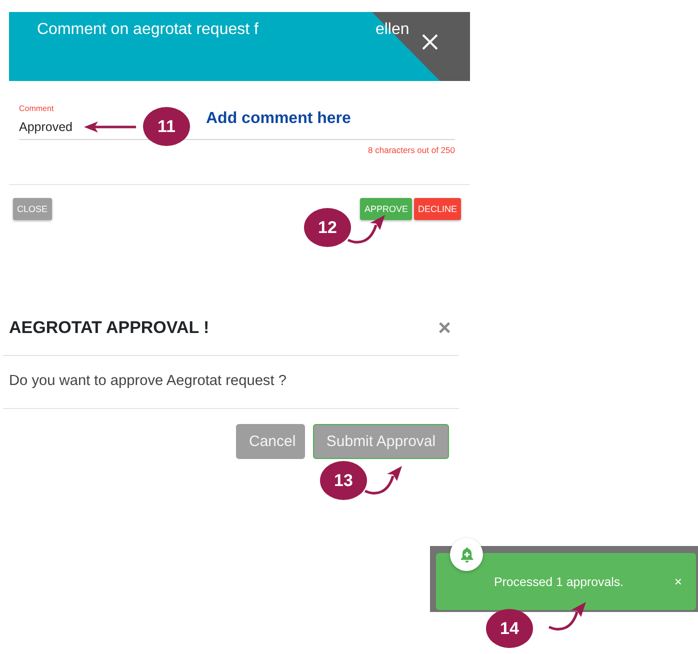  I want to click on close-button: CLOSE, so click(32, 209).